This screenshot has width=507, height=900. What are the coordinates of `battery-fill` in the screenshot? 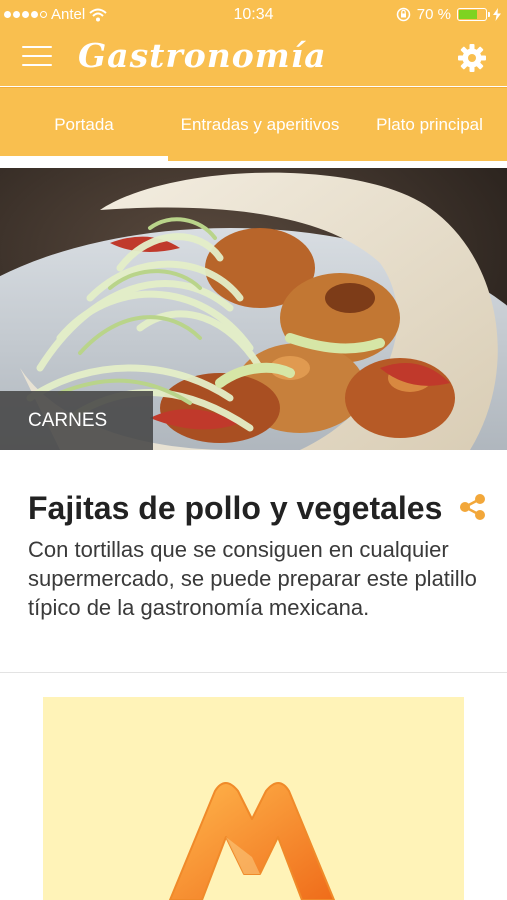 It's located at (468, 14).